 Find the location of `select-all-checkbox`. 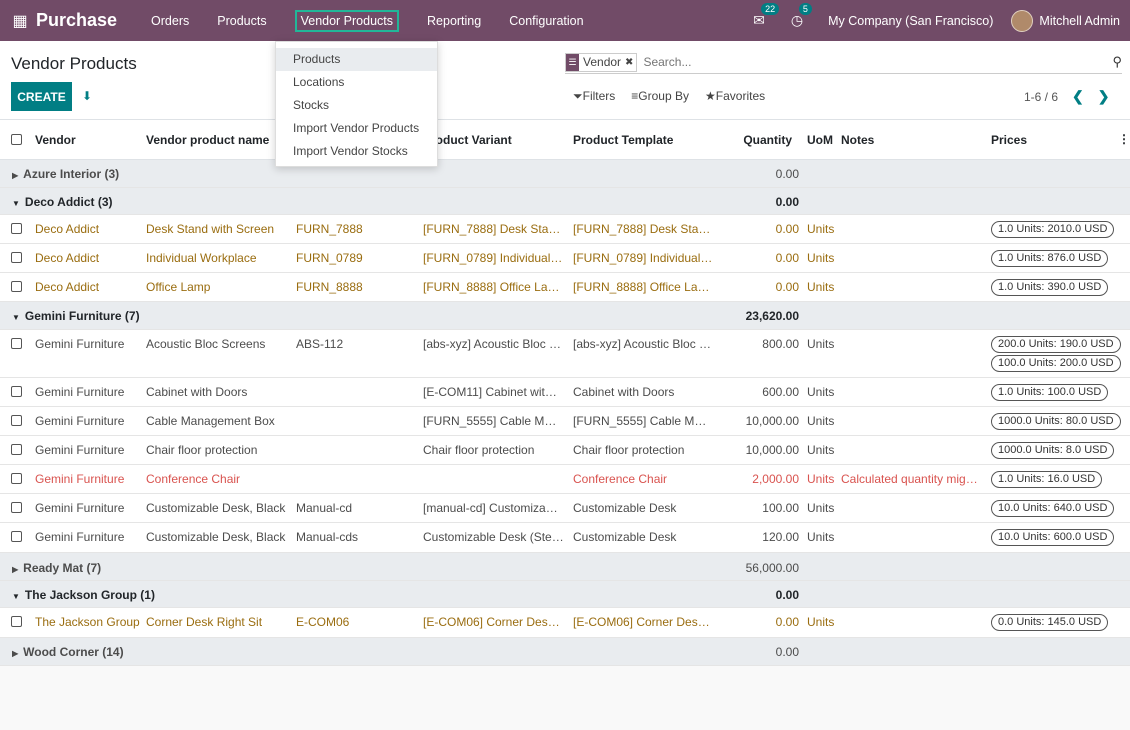

select-all-checkbox is located at coordinates (16, 139).